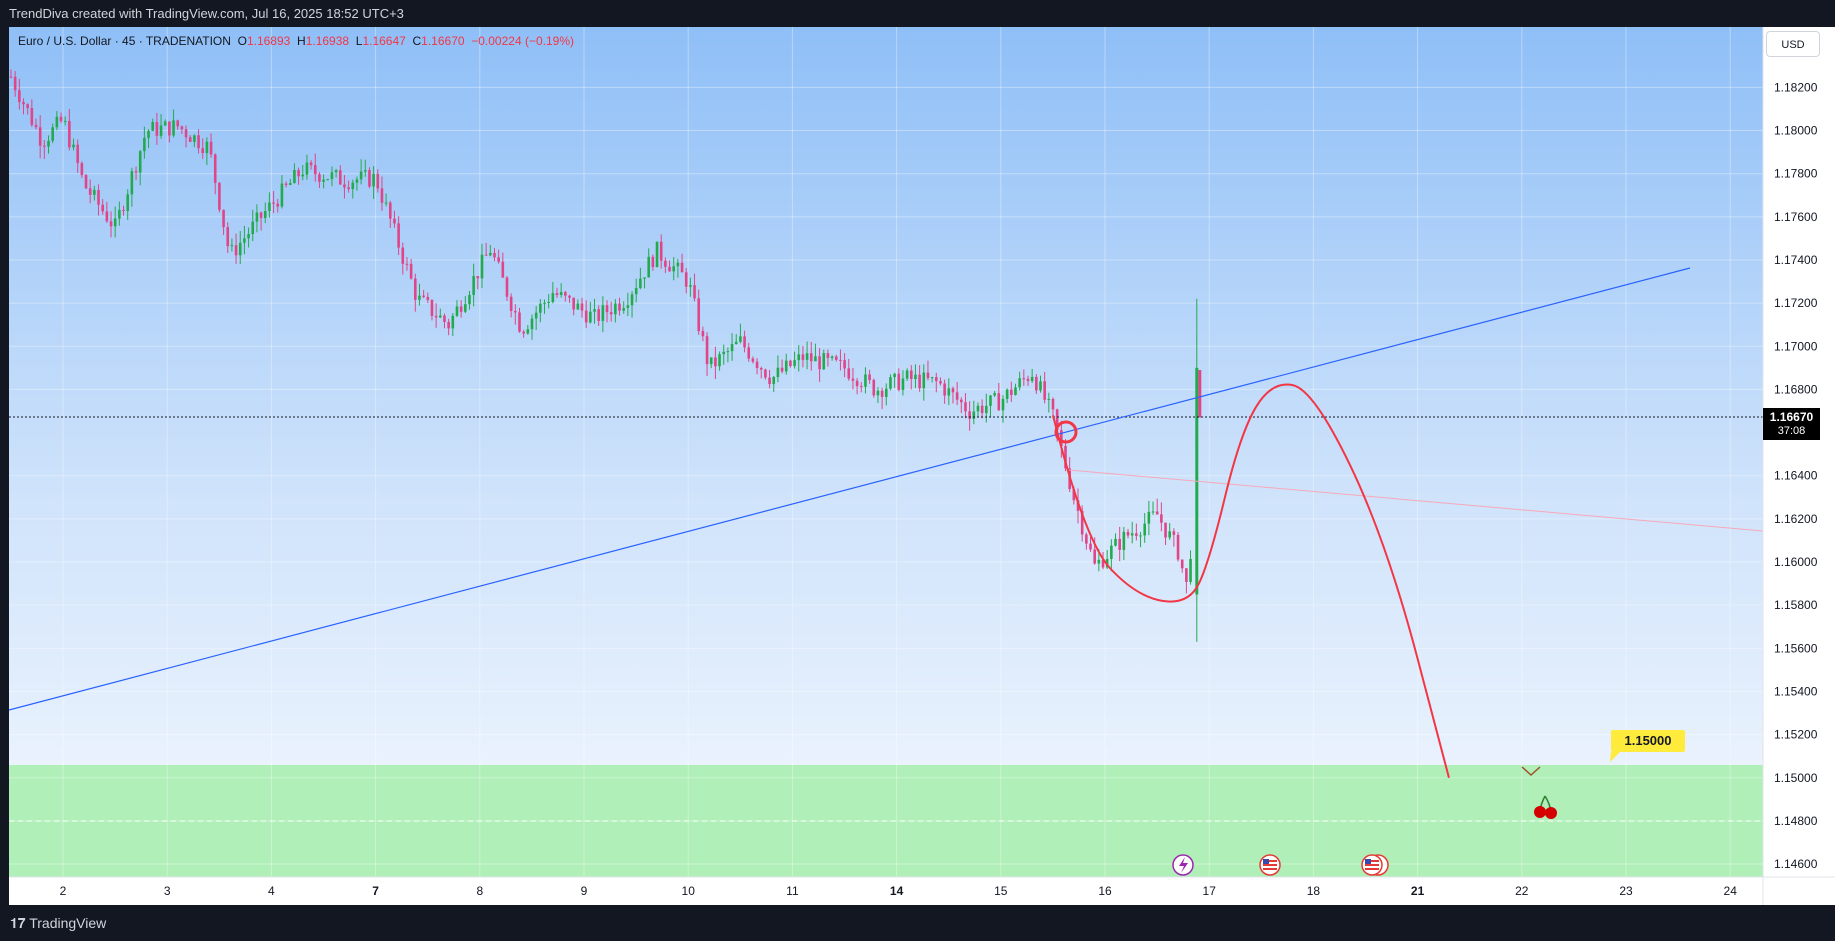 This screenshot has height=941, width=1835. Describe the element at coordinates (1648, 741) in the screenshot. I see `target-price-label: 1.15000` at that location.